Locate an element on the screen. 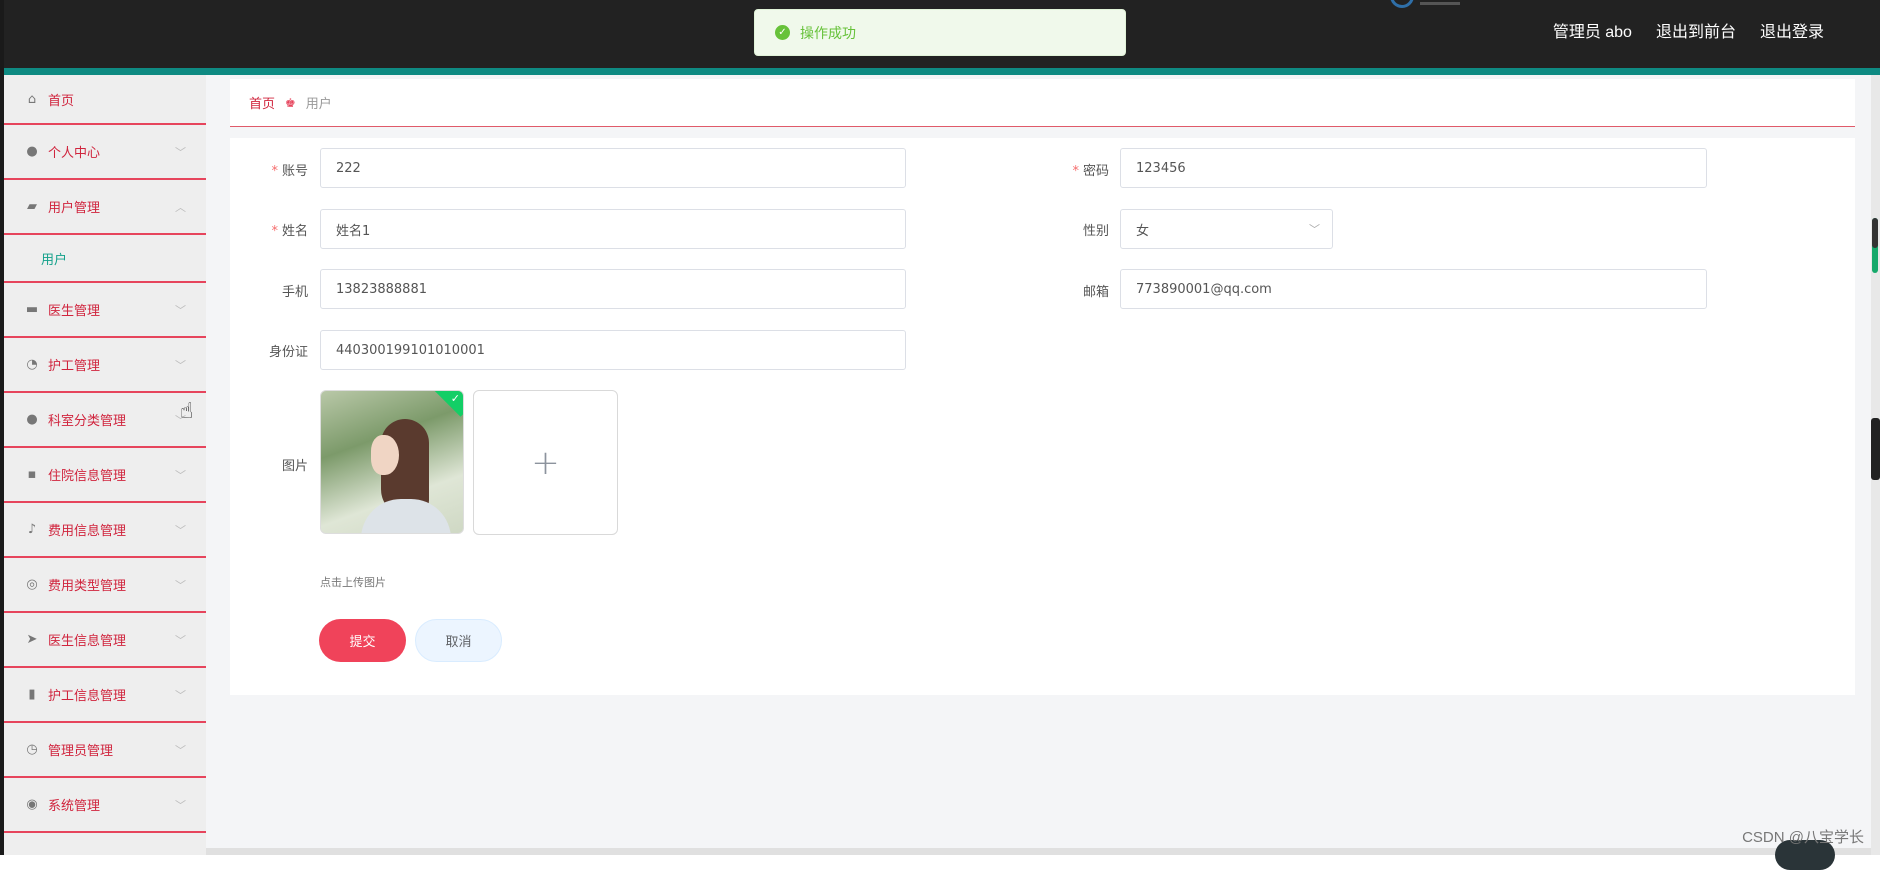 This screenshot has height=870, width=1880. account-label: * 账号 is located at coordinates (289, 171).